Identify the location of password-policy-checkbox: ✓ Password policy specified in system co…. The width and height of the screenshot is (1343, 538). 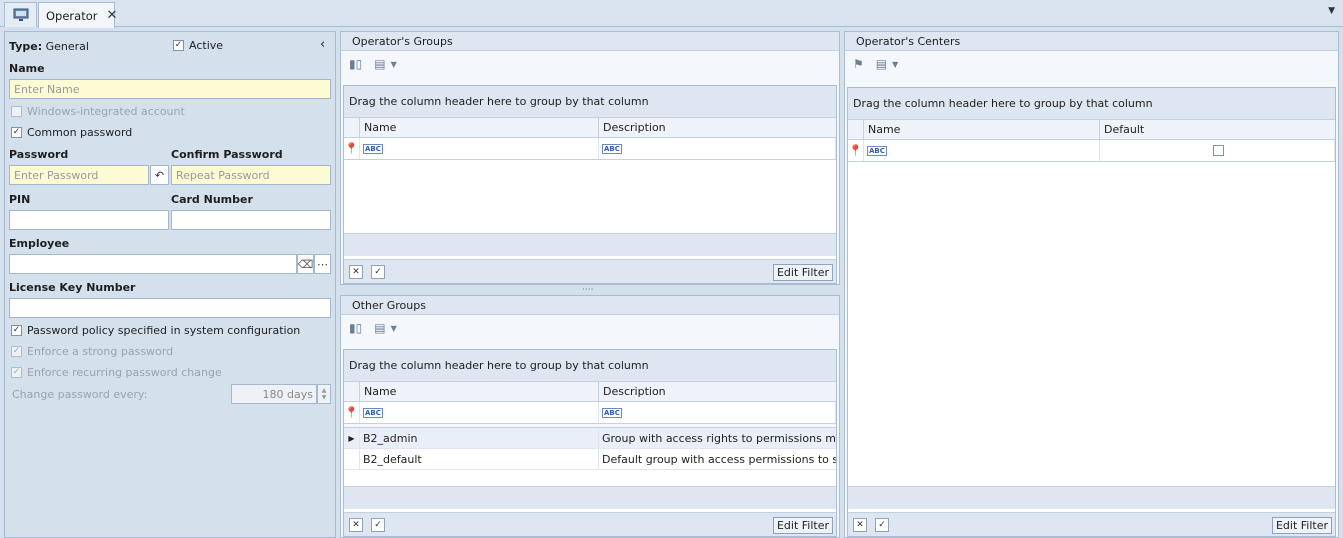
(155, 330).